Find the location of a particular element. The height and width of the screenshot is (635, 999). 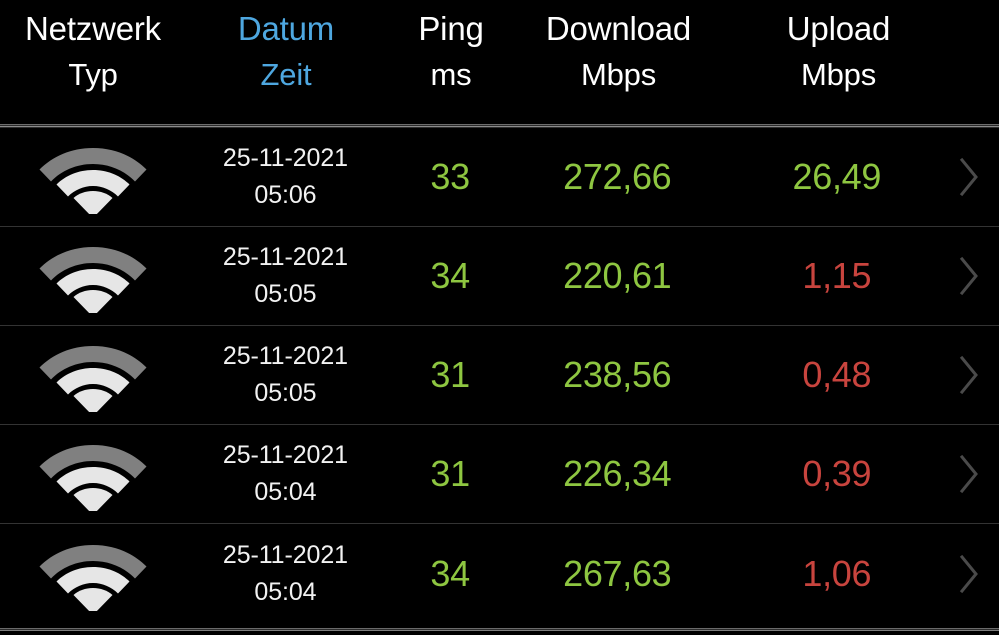

bottom-divider is located at coordinates (499, 629).